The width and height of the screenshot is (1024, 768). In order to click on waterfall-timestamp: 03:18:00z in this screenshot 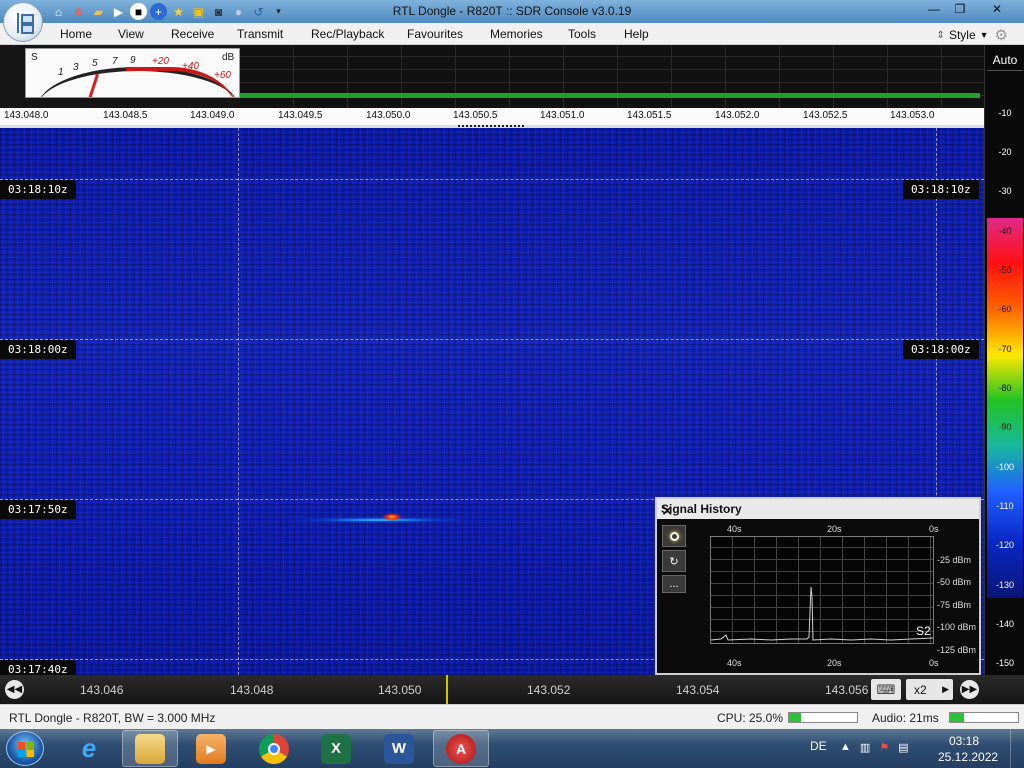, I will do `click(941, 349)`.